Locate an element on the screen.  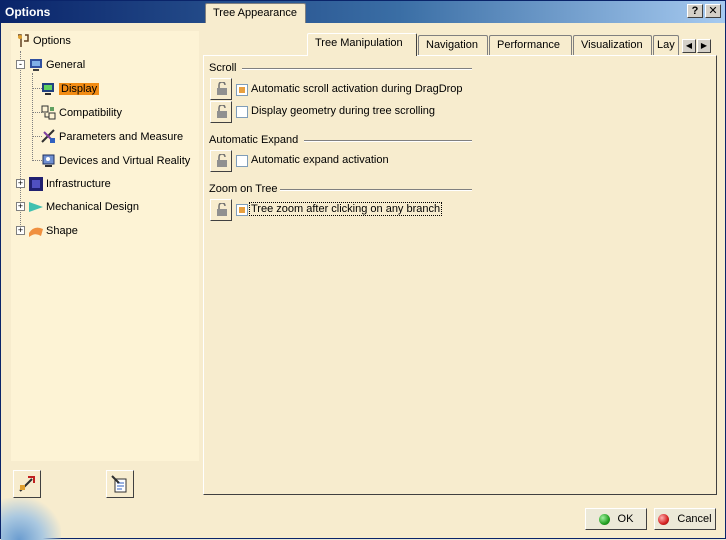
cancel-label: Cancel is located at coordinates (694, 519).